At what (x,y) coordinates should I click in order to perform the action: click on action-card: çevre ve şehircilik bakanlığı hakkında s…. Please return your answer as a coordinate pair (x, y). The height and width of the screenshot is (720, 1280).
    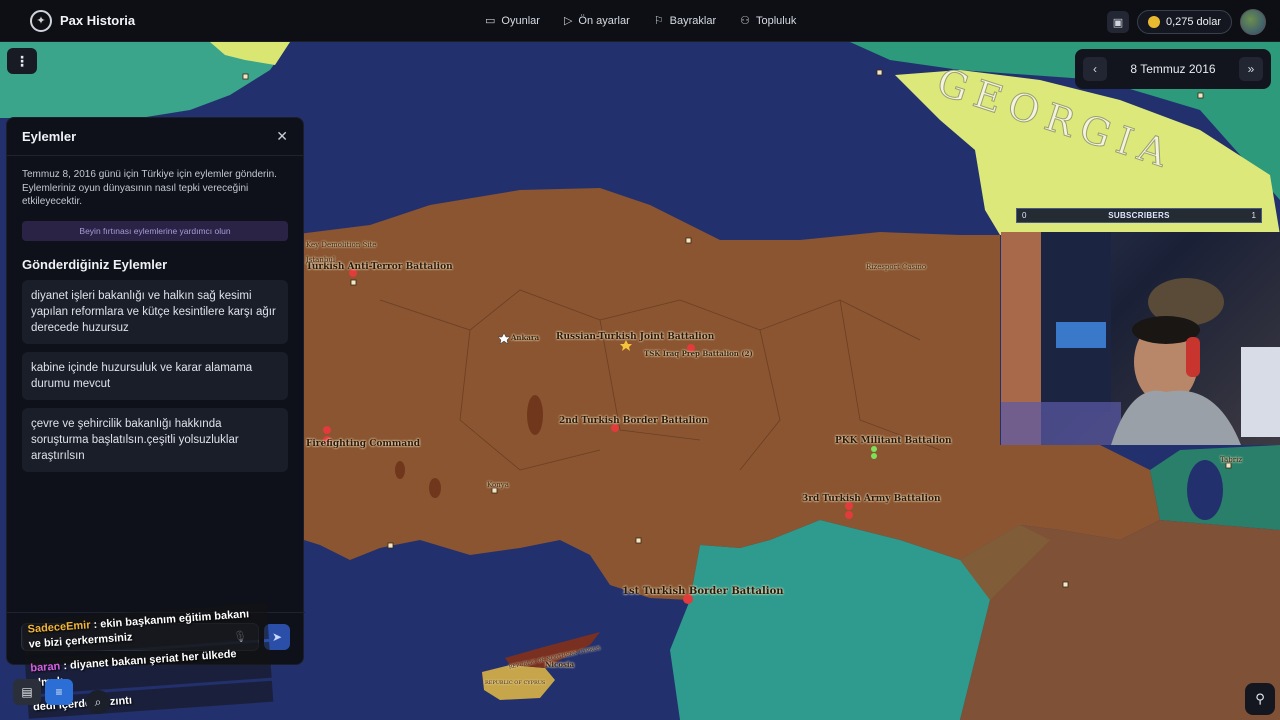
    Looking at the image, I should click on (155, 439).